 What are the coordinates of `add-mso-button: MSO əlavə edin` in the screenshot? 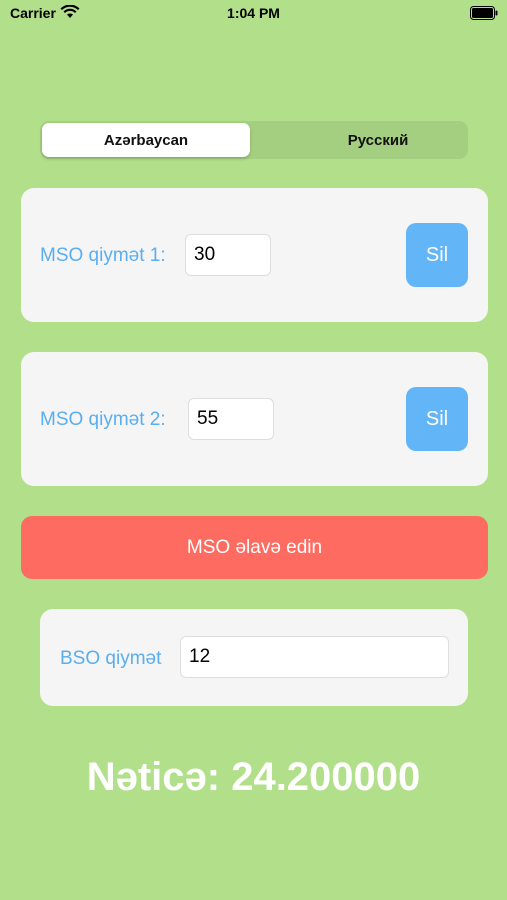 It's located at (254, 547).